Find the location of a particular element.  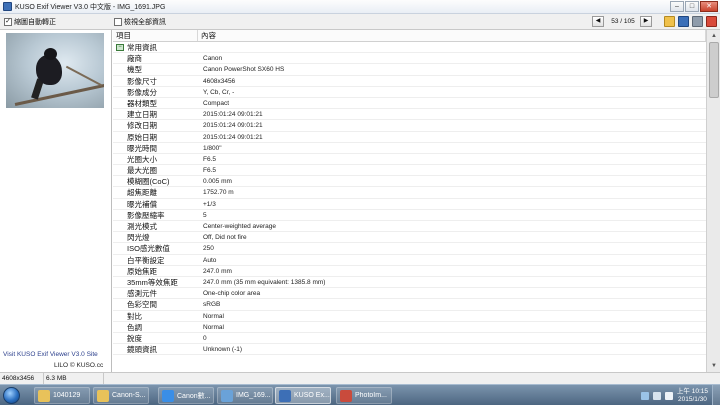

row-key: 影像成分 is located at coordinates (142, 92).